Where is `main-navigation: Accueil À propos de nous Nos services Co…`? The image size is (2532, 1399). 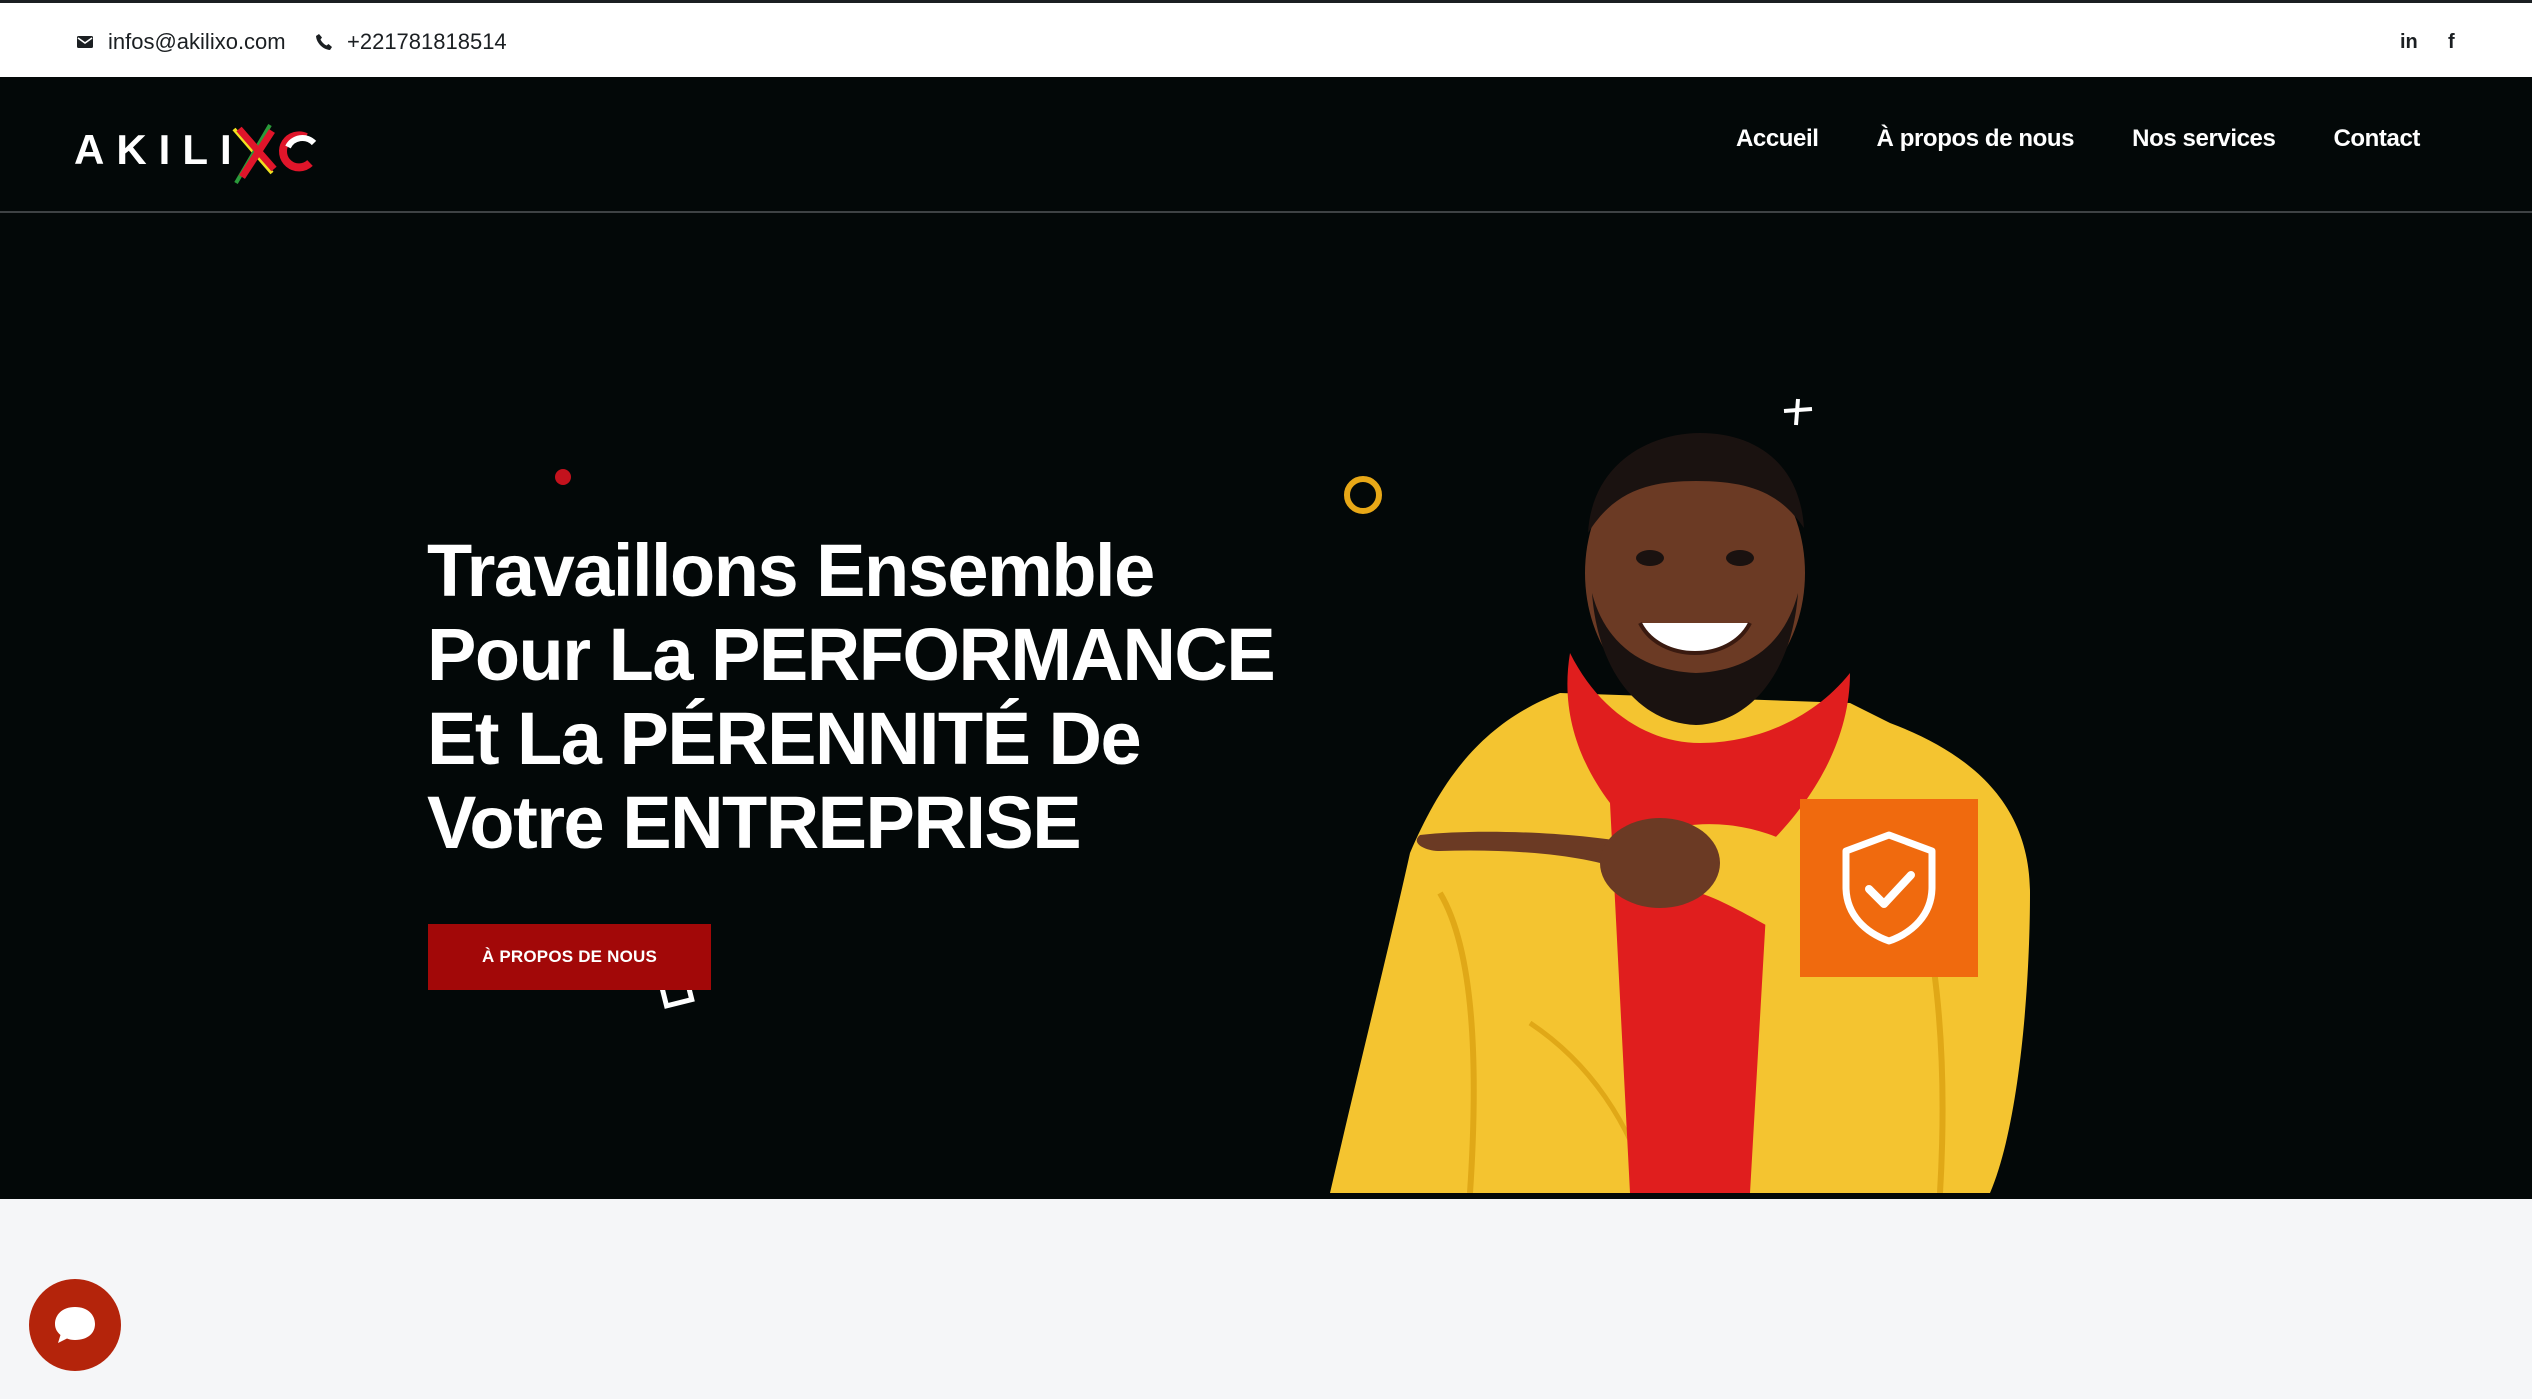 main-navigation: Accueil À propos de nous Nos services Co… is located at coordinates (2078, 139).